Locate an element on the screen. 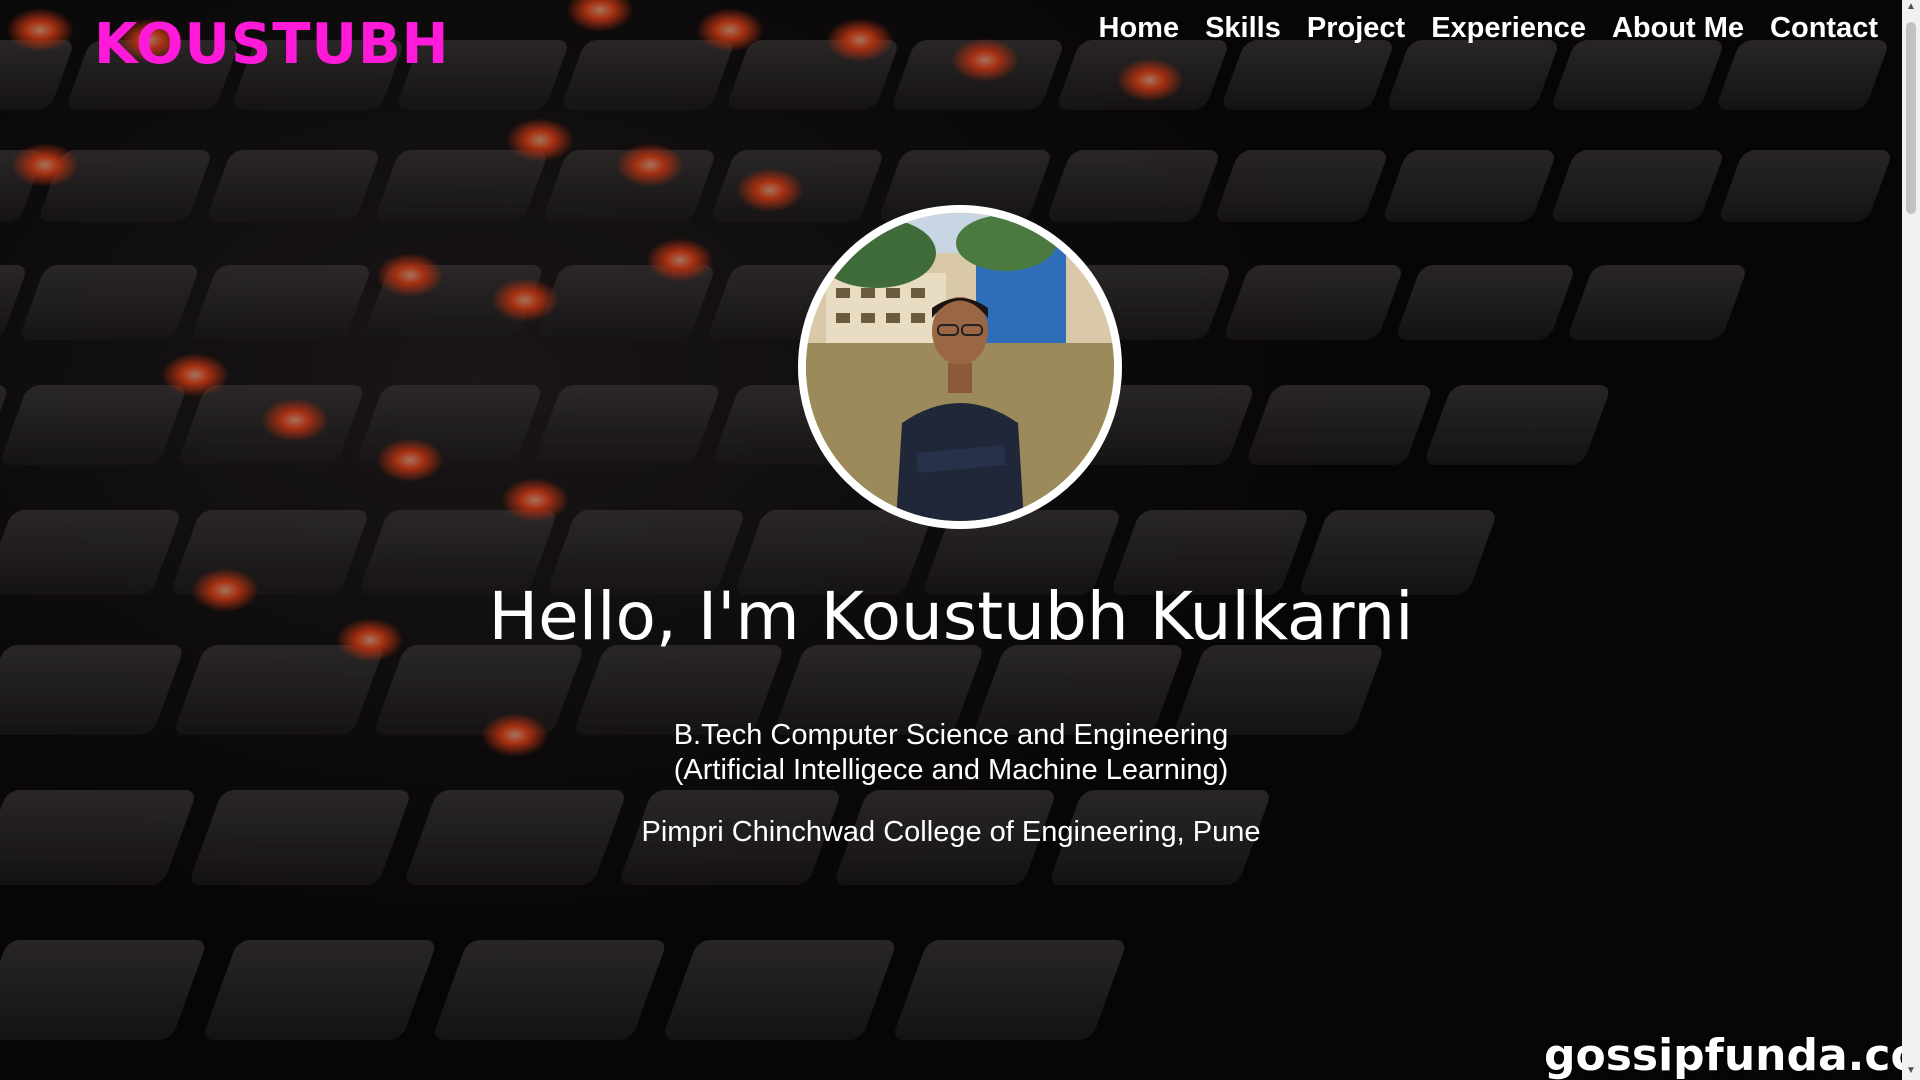 The width and height of the screenshot is (1920, 1080). watermark: gossipfunda.com is located at coordinates (1732, 1055).